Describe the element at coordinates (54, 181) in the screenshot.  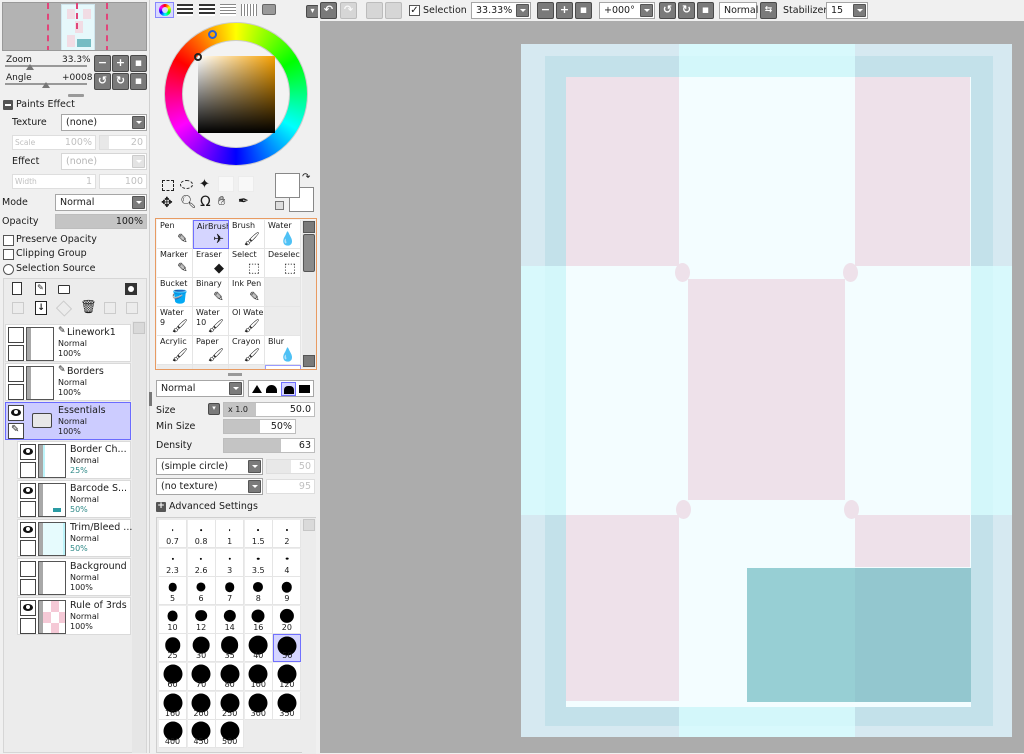
I see `effect-width-slider: Width 1` at that location.